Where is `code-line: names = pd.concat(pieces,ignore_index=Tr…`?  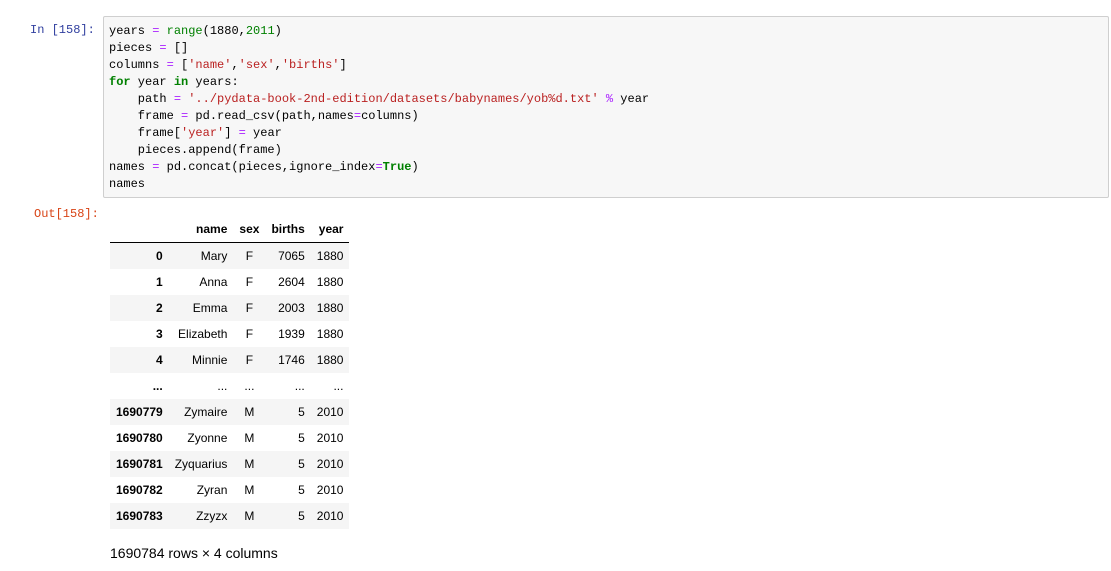
code-line: names = pd.concat(pieces,ignore_index=Tr… is located at coordinates (379, 167).